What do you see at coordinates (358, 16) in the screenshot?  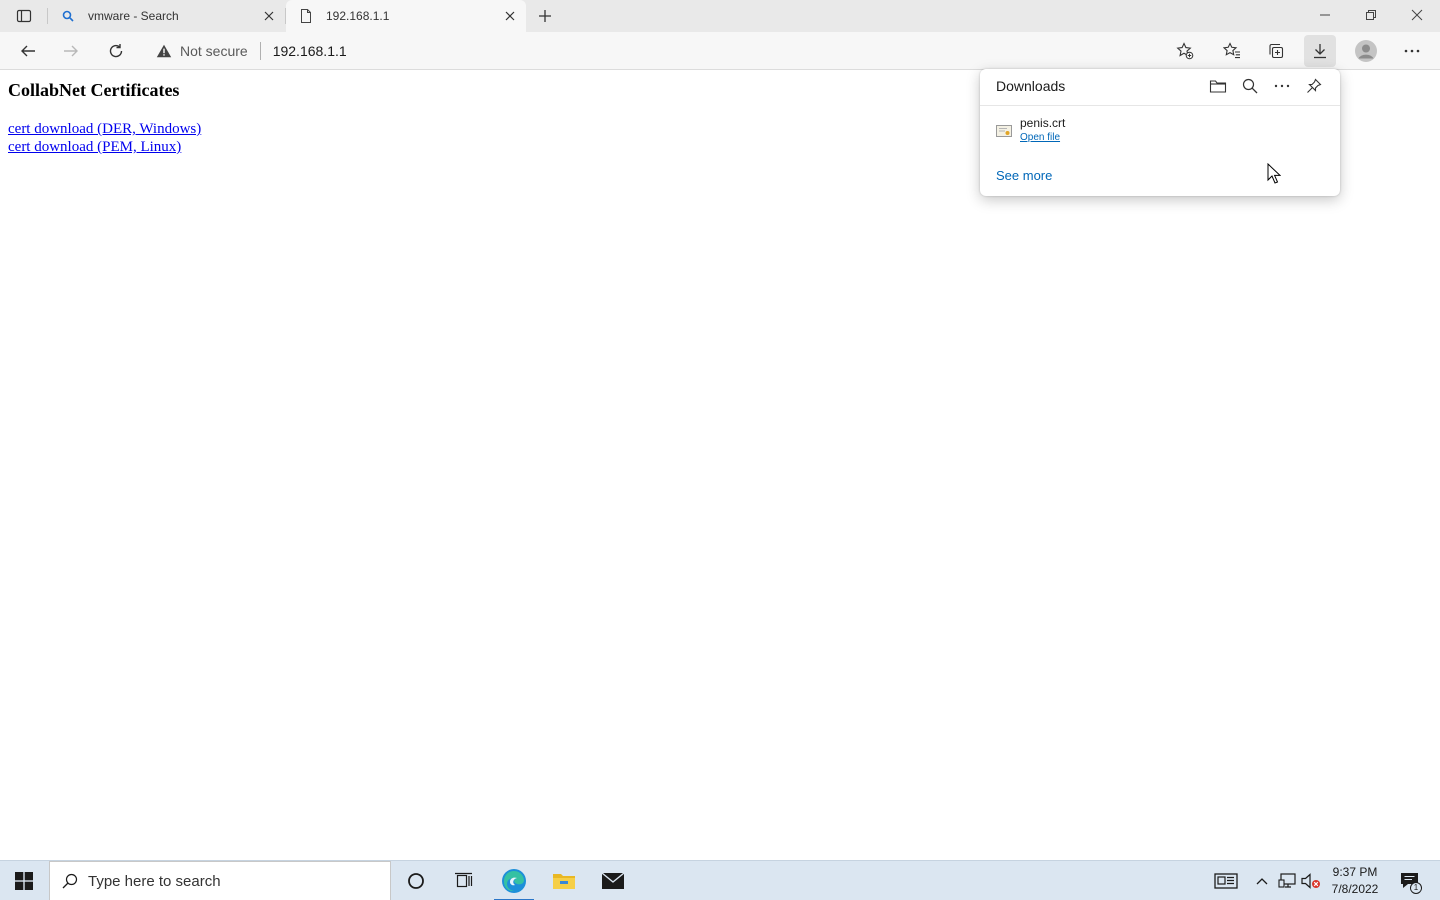 I see `tab-title: 192.168.1.1` at bounding box center [358, 16].